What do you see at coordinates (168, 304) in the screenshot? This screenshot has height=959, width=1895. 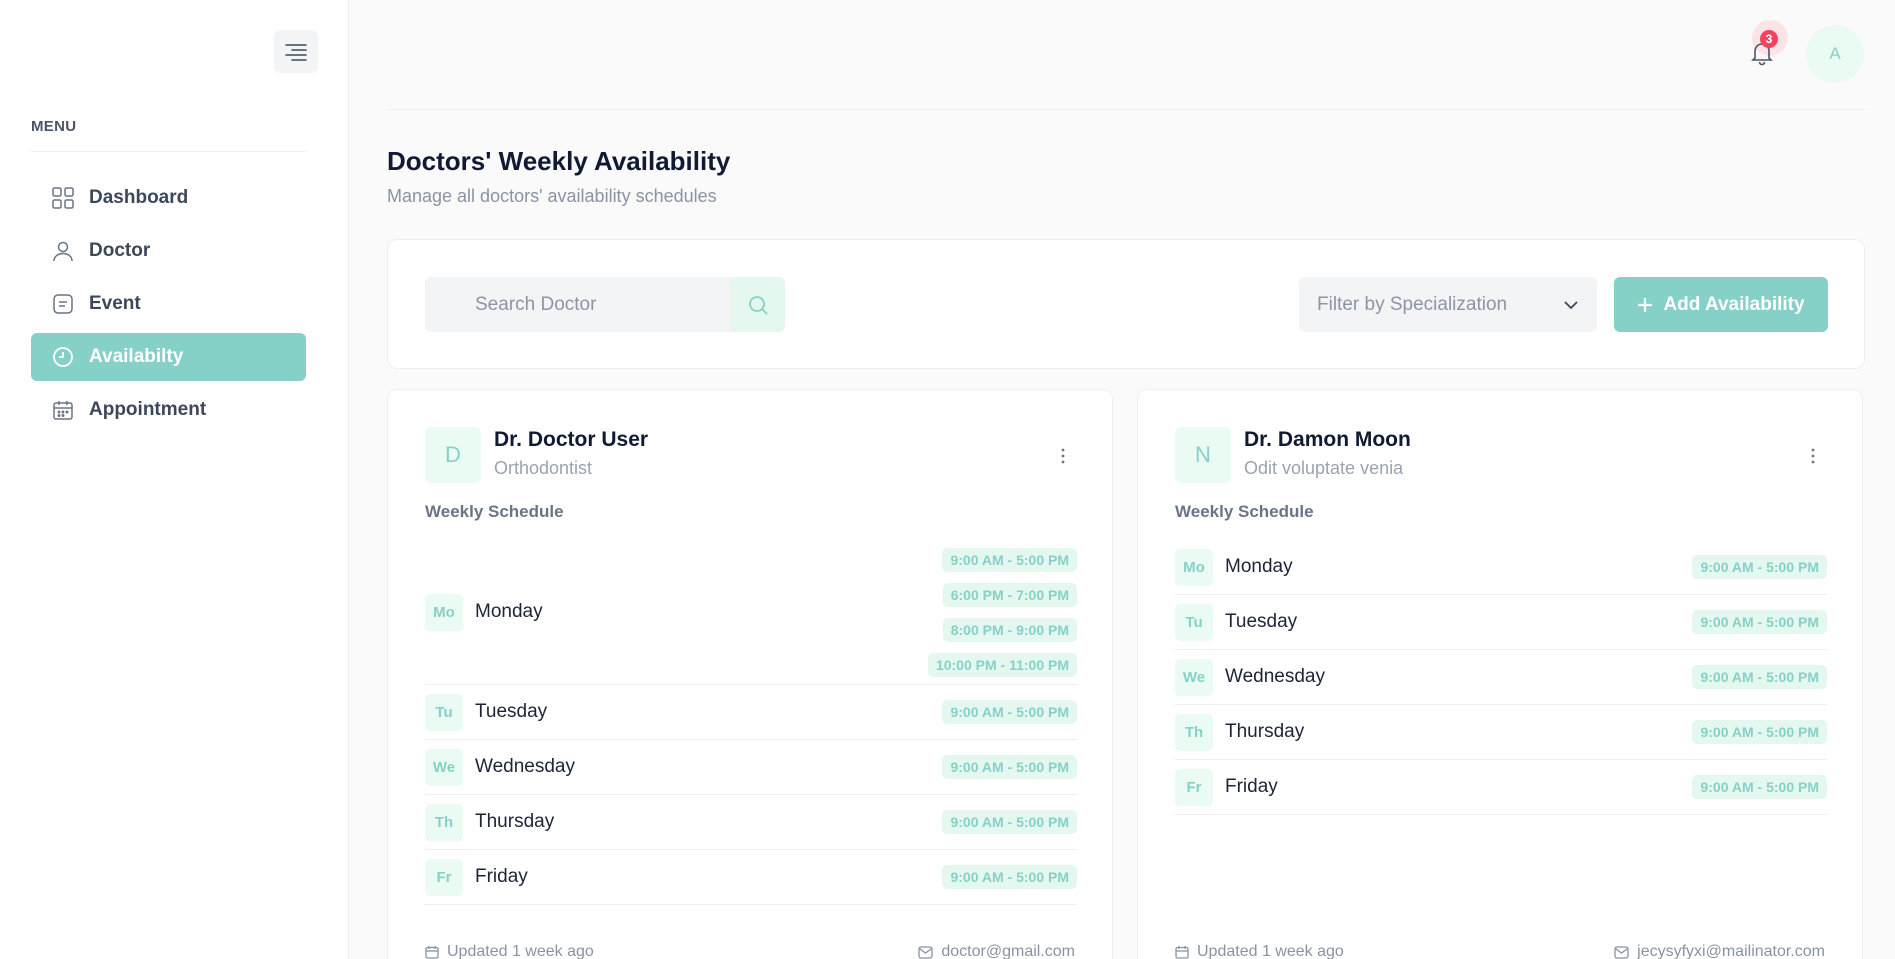 I see `sidebar-item-event: Event` at bounding box center [168, 304].